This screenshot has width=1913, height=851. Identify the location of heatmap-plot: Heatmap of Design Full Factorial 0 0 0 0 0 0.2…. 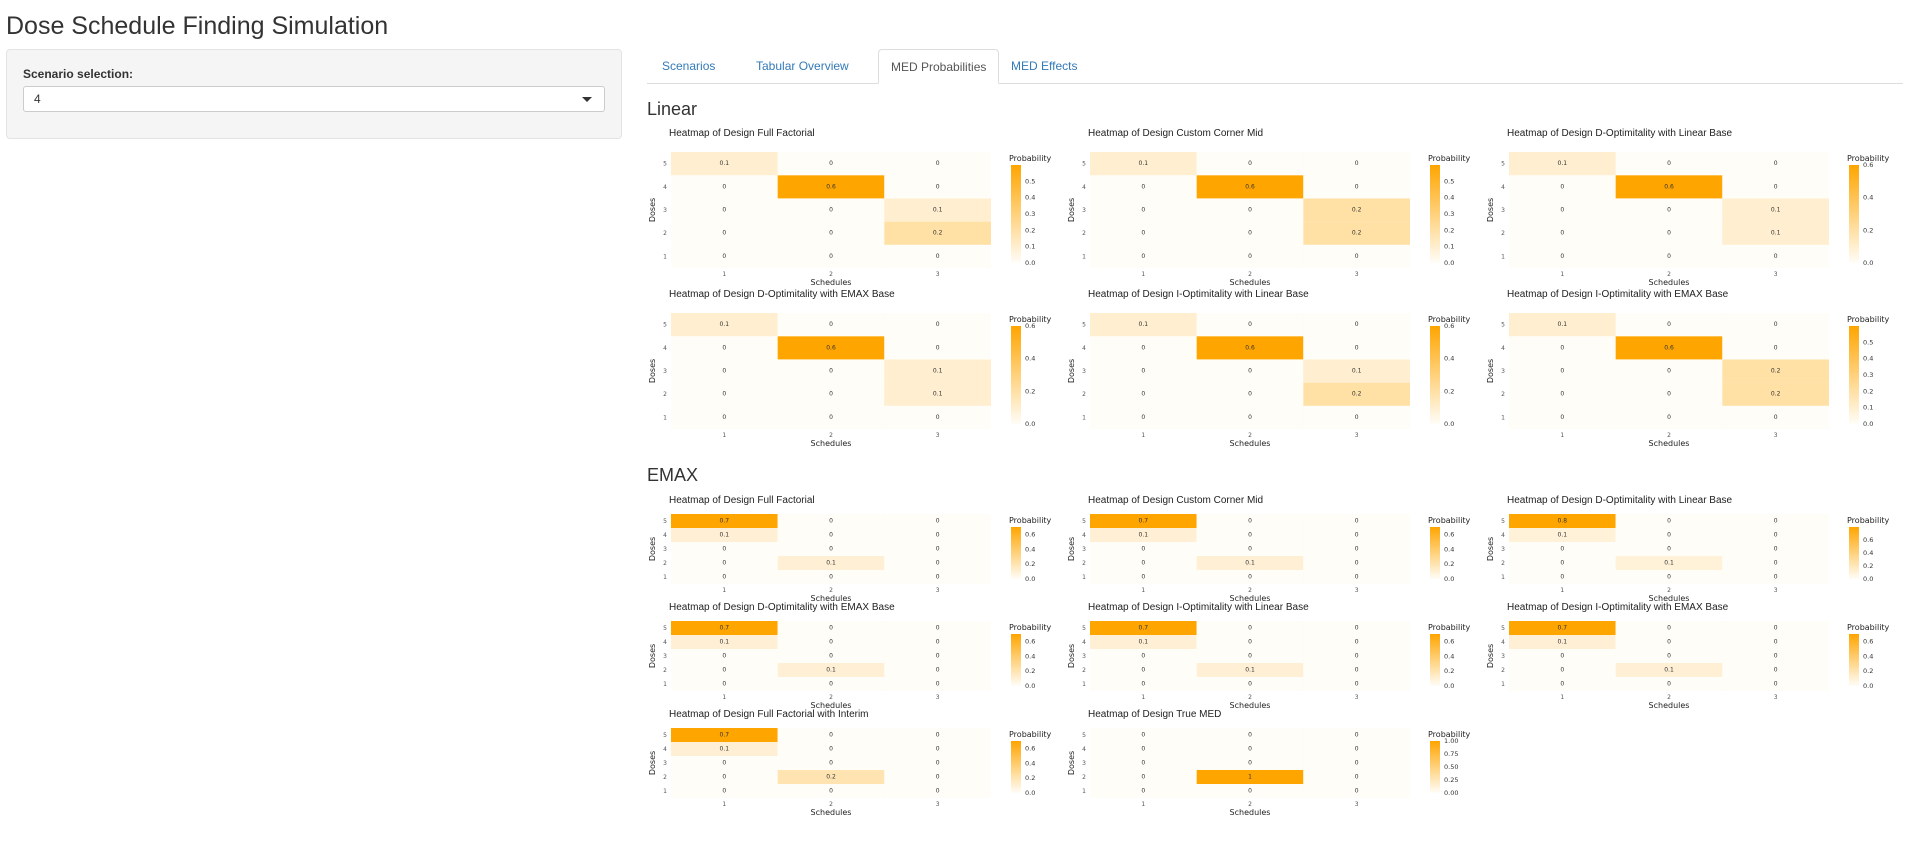
(852, 207).